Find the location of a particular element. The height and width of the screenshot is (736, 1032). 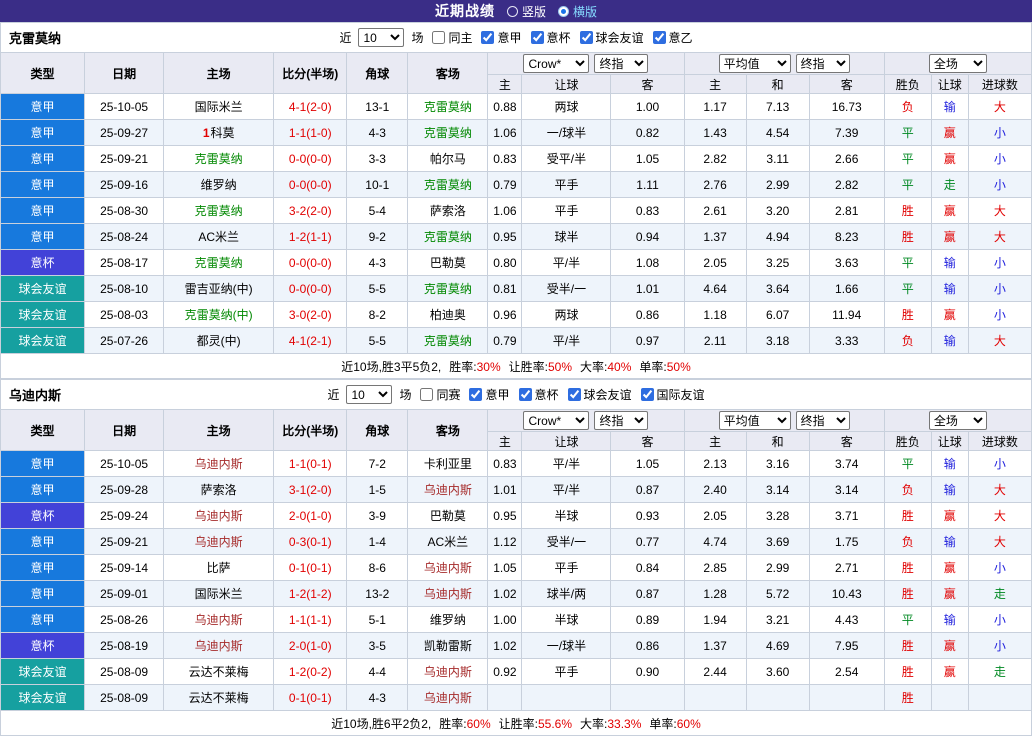

home-team-cell: AC米兰 is located at coordinates (219, 236).